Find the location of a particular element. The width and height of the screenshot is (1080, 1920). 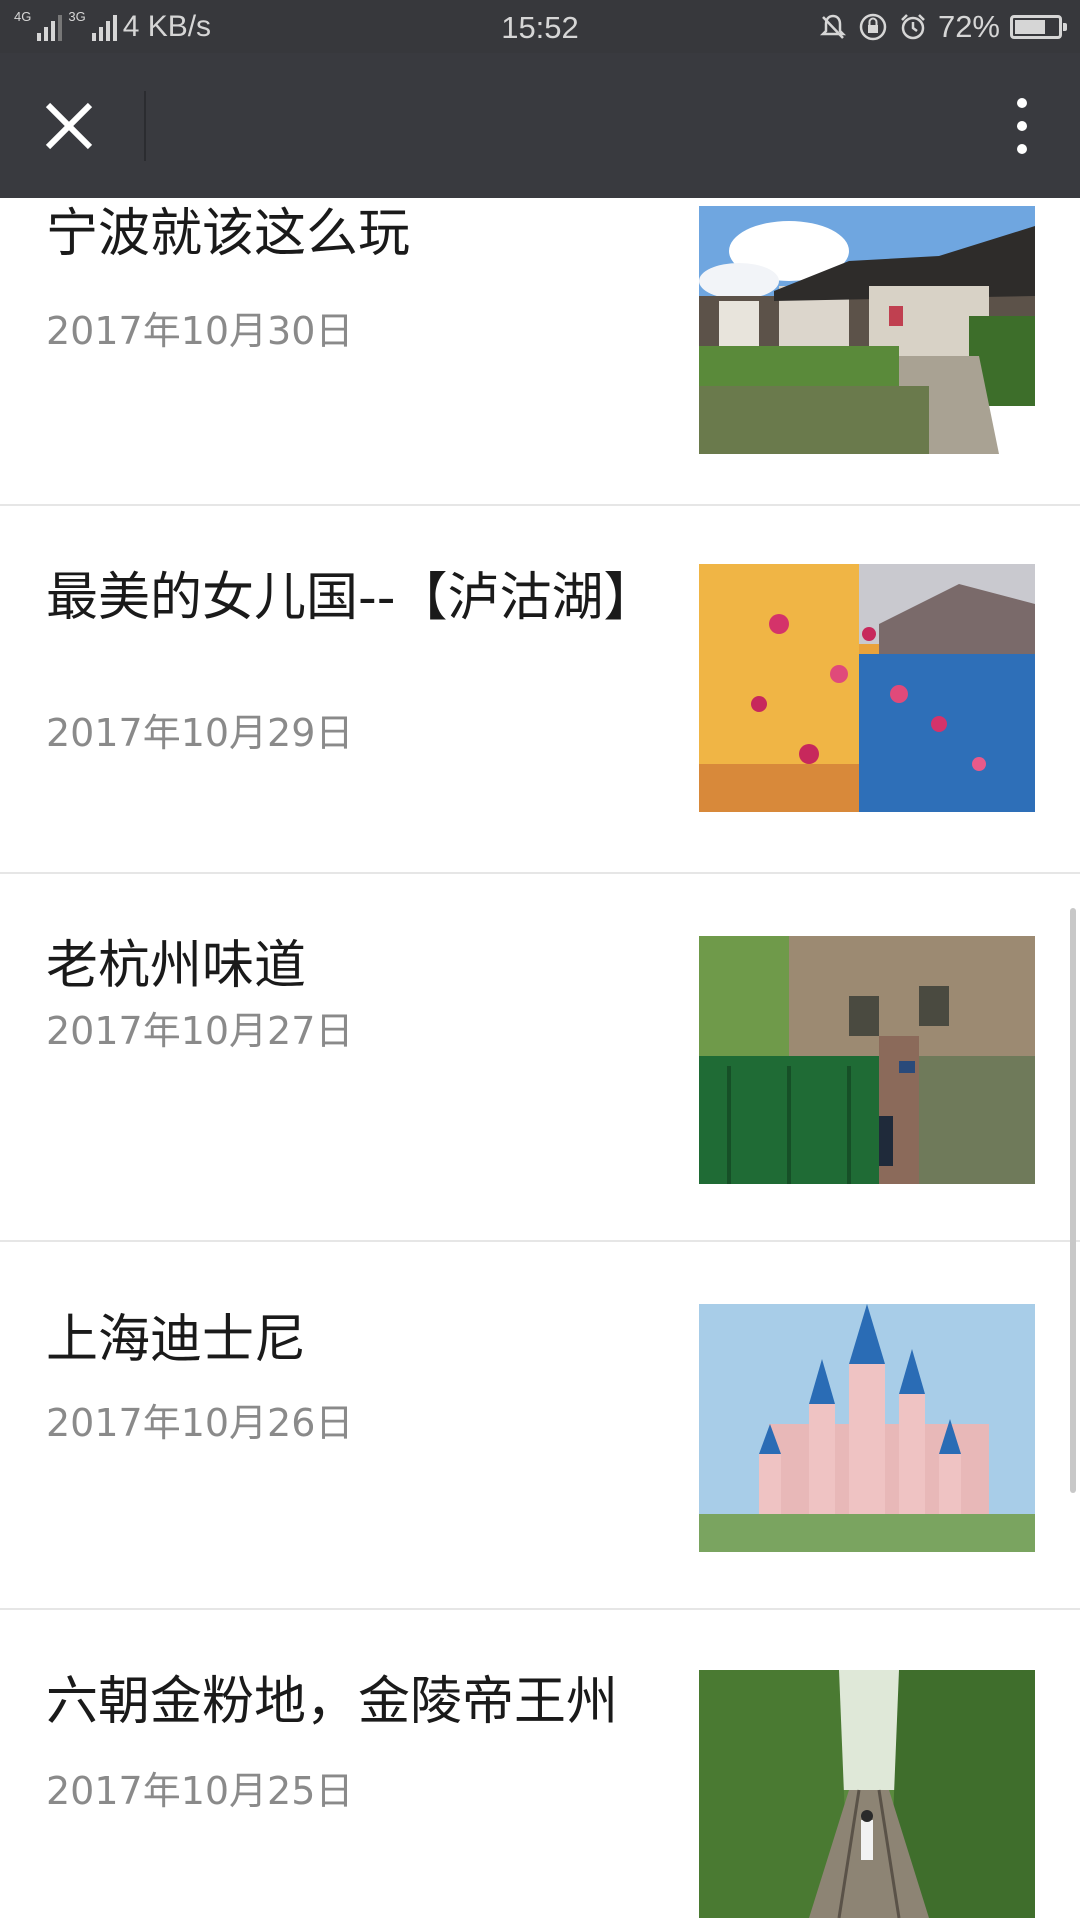

alarm-icon is located at coordinates (913, 26).